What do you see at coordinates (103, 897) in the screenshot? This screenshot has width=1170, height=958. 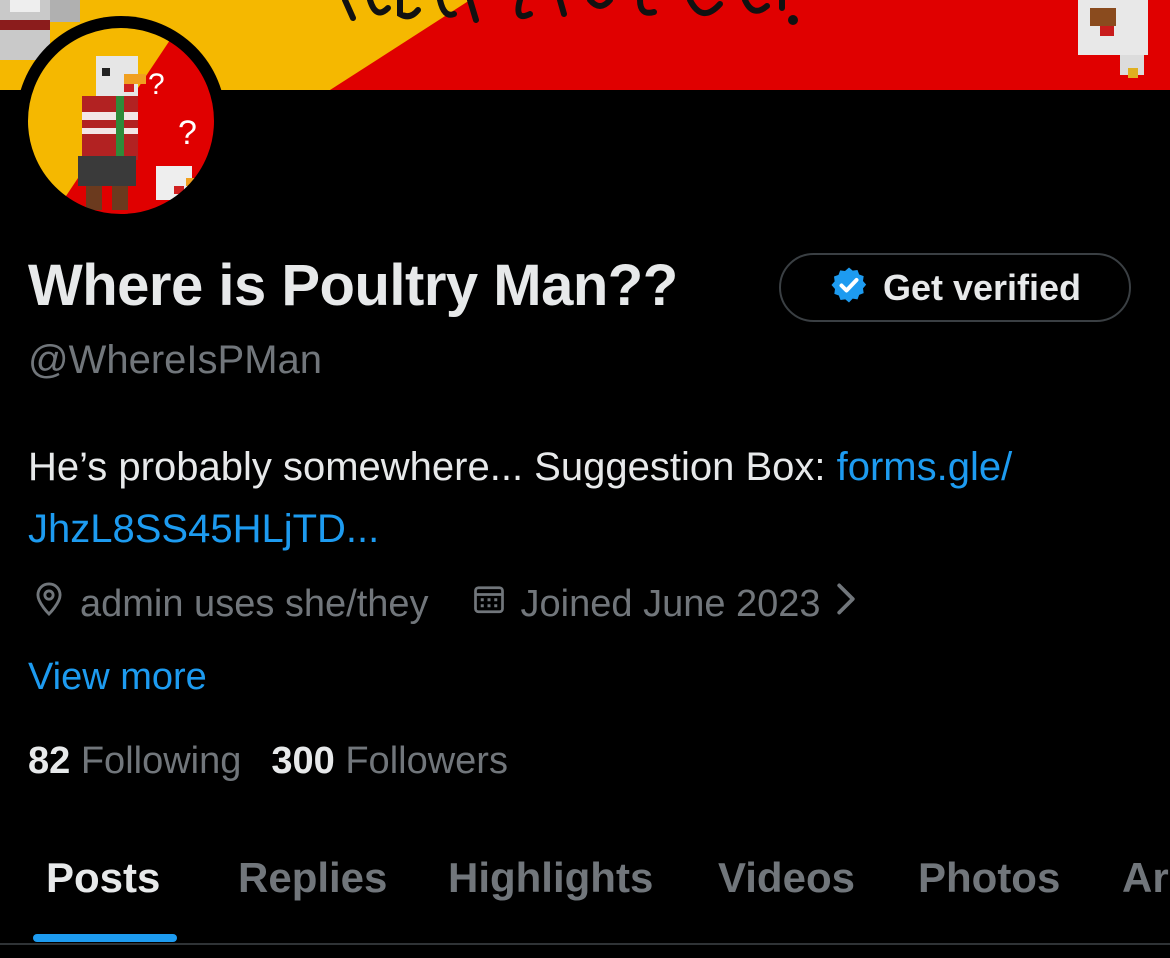 I see `tab-posts: Posts` at bounding box center [103, 897].